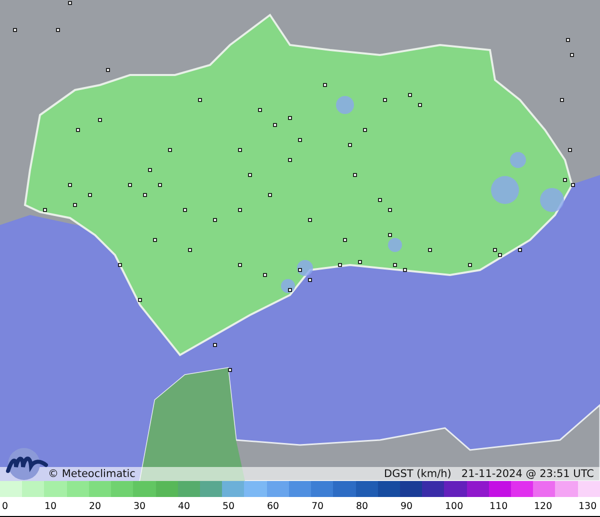 The image size is (600, 517). I want to click on scale-tick-label: 130, so click(588, 506).